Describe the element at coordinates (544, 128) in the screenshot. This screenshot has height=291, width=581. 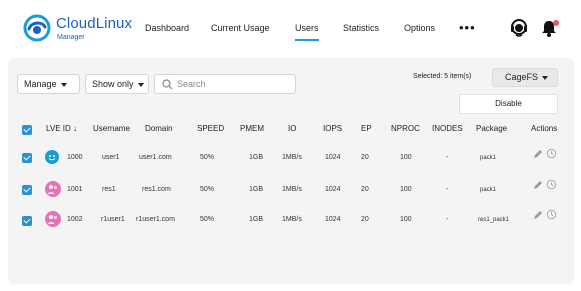
I see `col-actions: Actions` at that location.